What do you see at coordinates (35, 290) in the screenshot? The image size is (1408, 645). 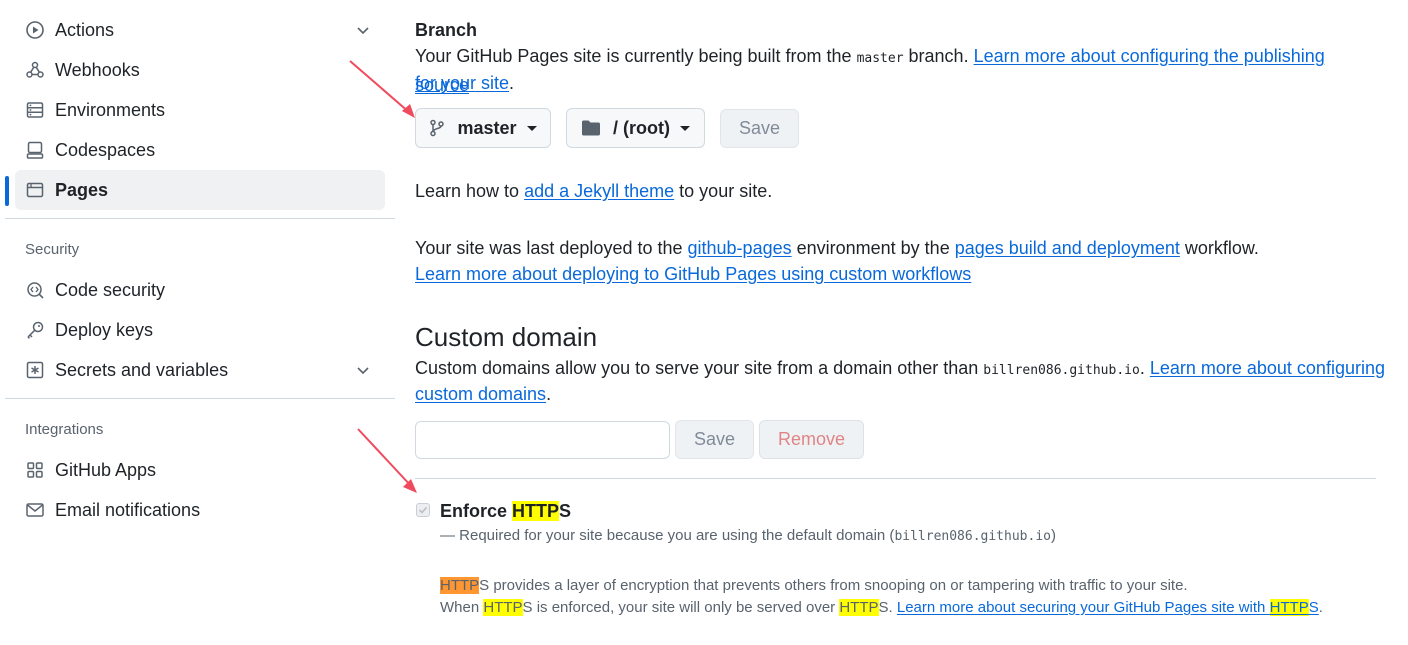 I see `codescan-icon` at bounding box center [35, 290].